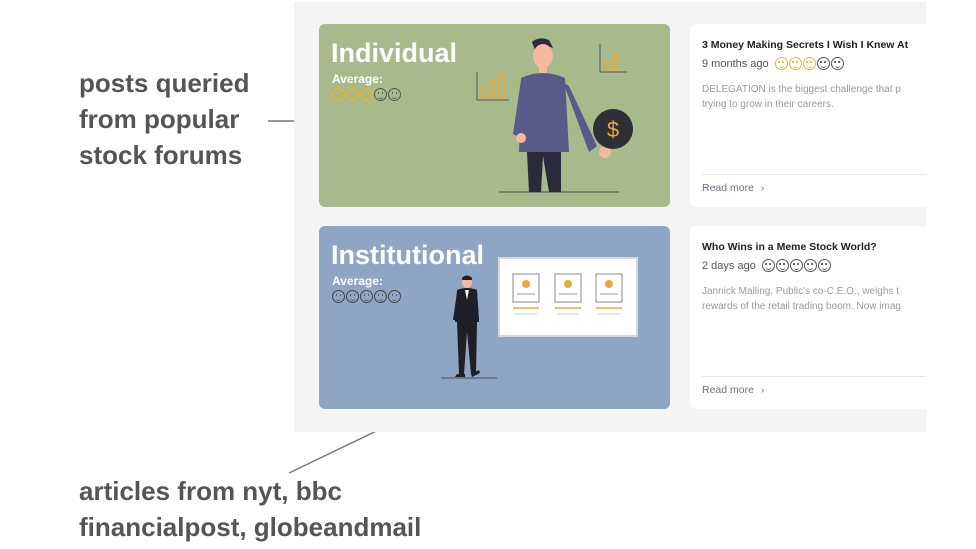  Describe the element at coordinates (789, 247) in the screenshot. I see `article-title: Who Wins in a Meme Stock World?` at that location.